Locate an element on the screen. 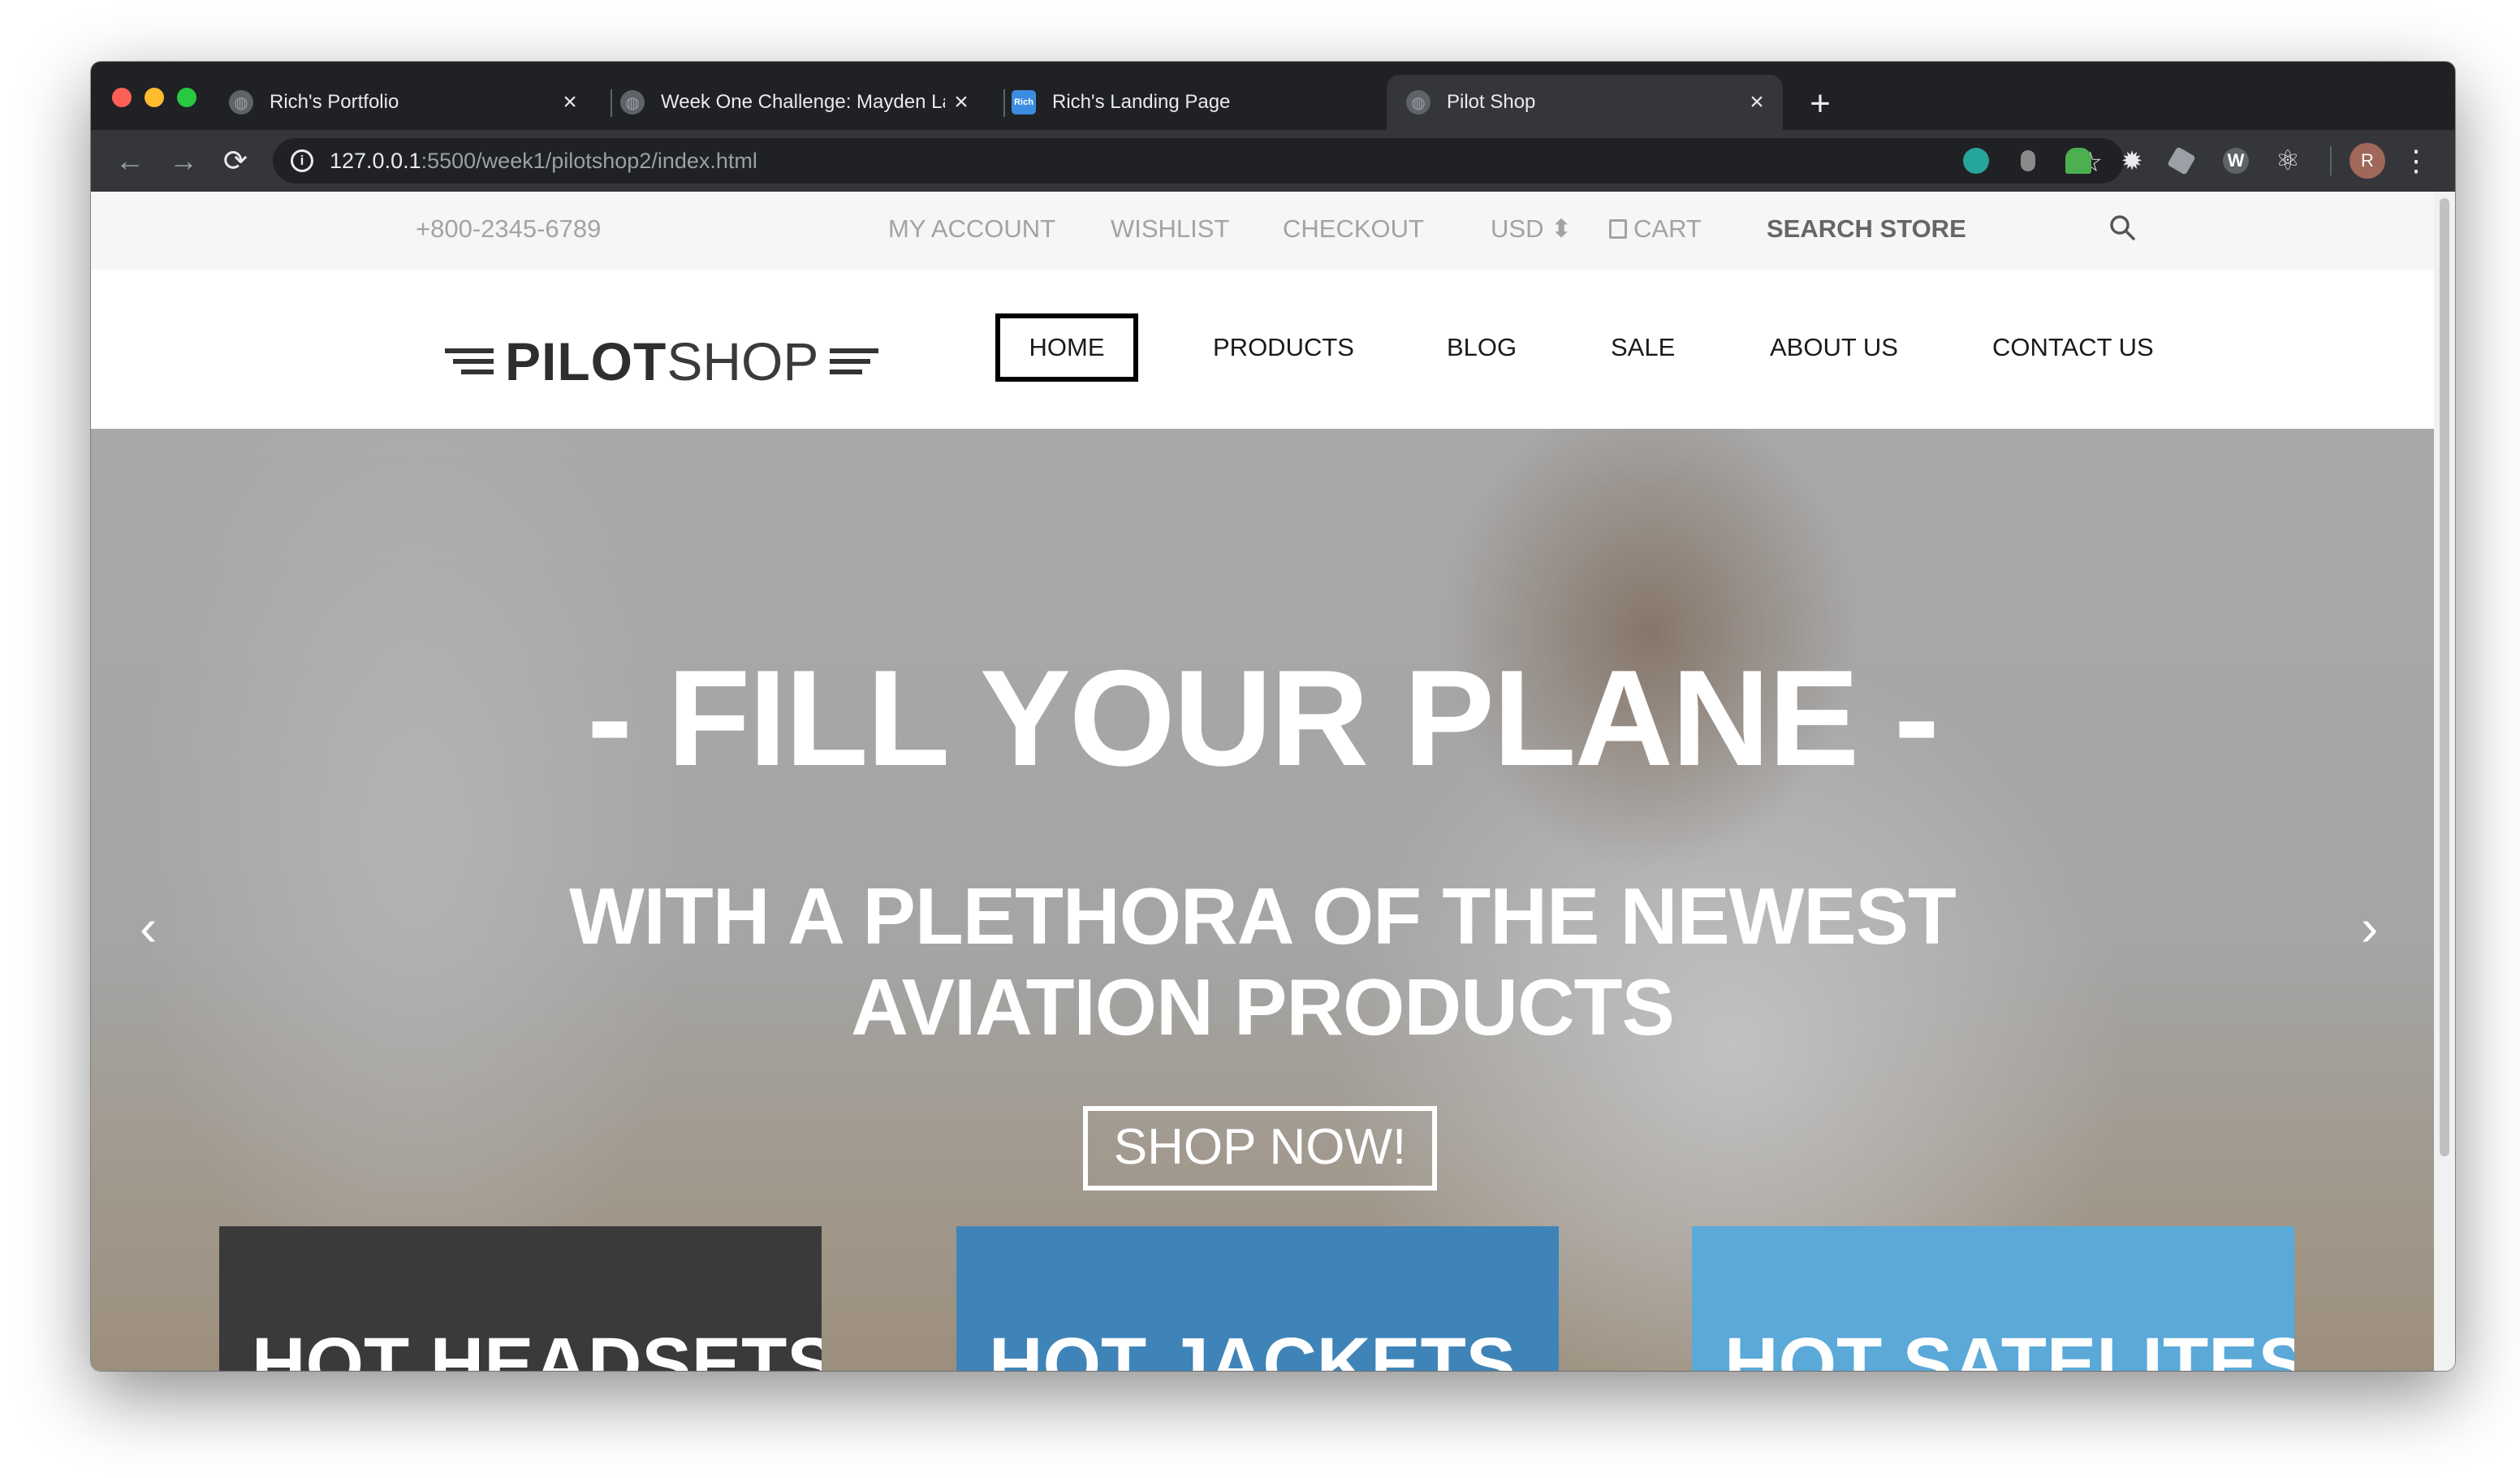 Image resolution: width=2520 pixels, height=1478 pixels. teal-circle-extension-icon is located at coordinates (1976, 161).